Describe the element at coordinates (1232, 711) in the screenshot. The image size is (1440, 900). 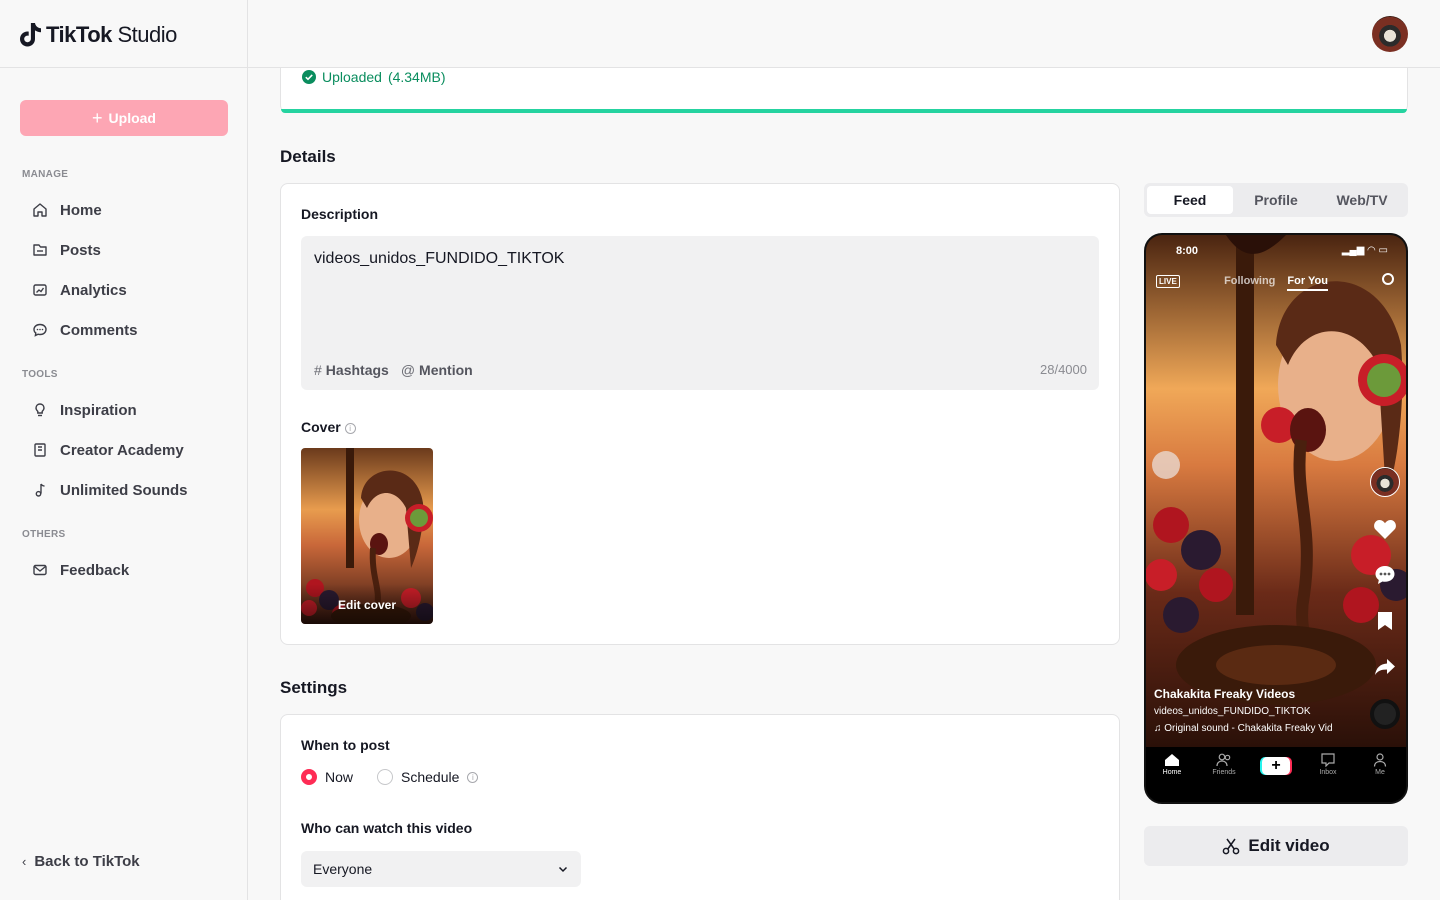
I see `phone-caption-text: videos_unidos_FUNDIDO_TIKTOK` at that location.